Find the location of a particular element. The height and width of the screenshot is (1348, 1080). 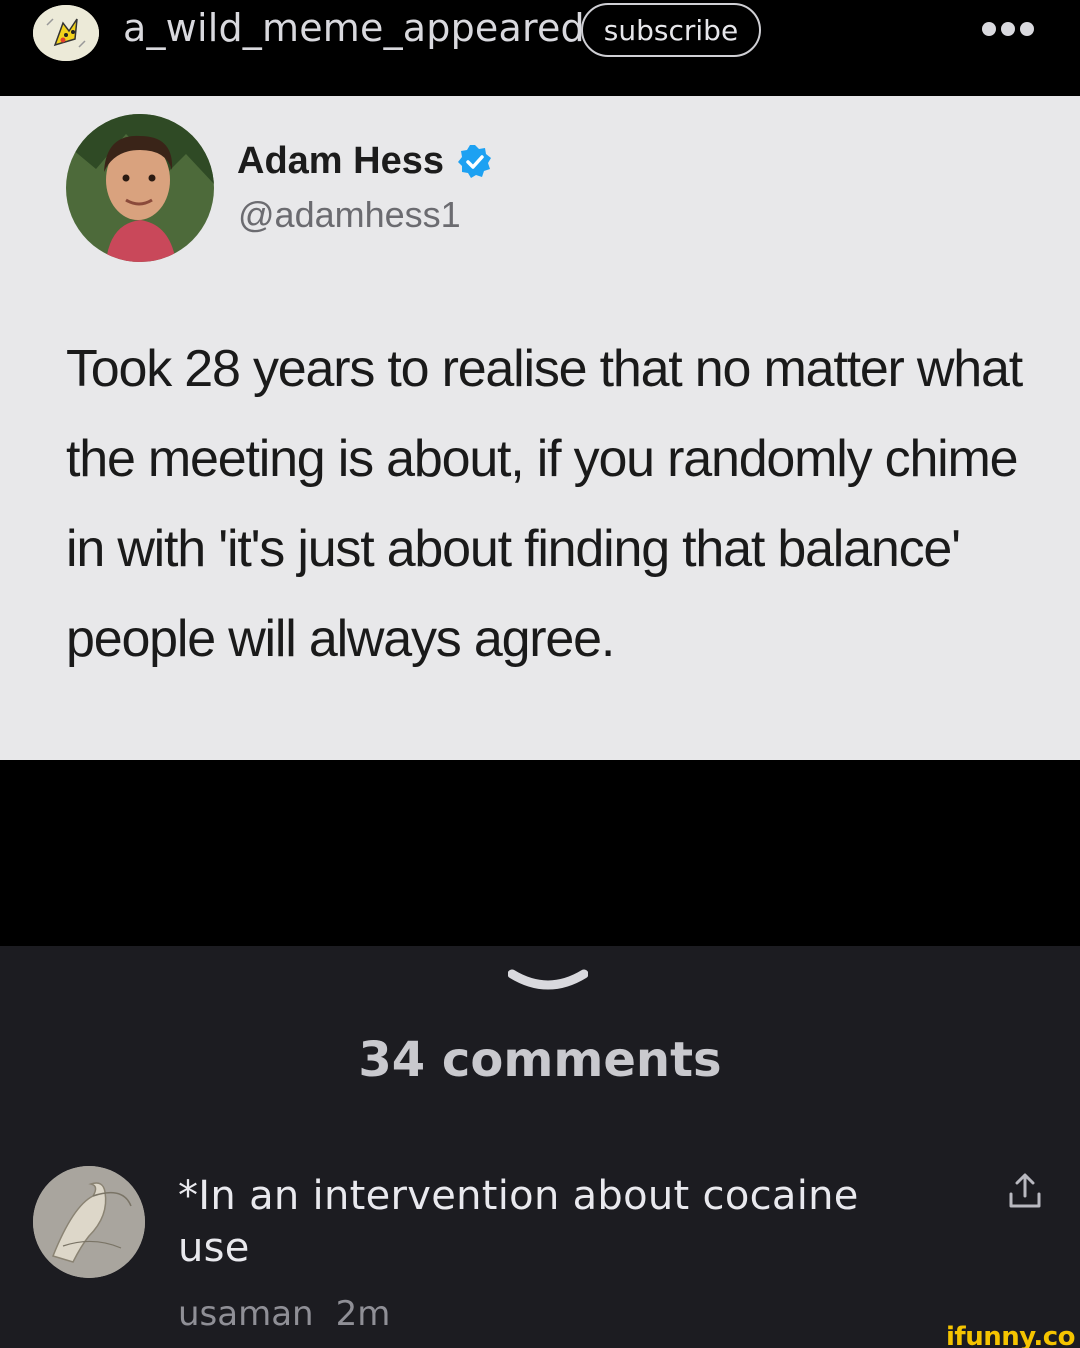

author-photo is located at coordinates (140, 188).